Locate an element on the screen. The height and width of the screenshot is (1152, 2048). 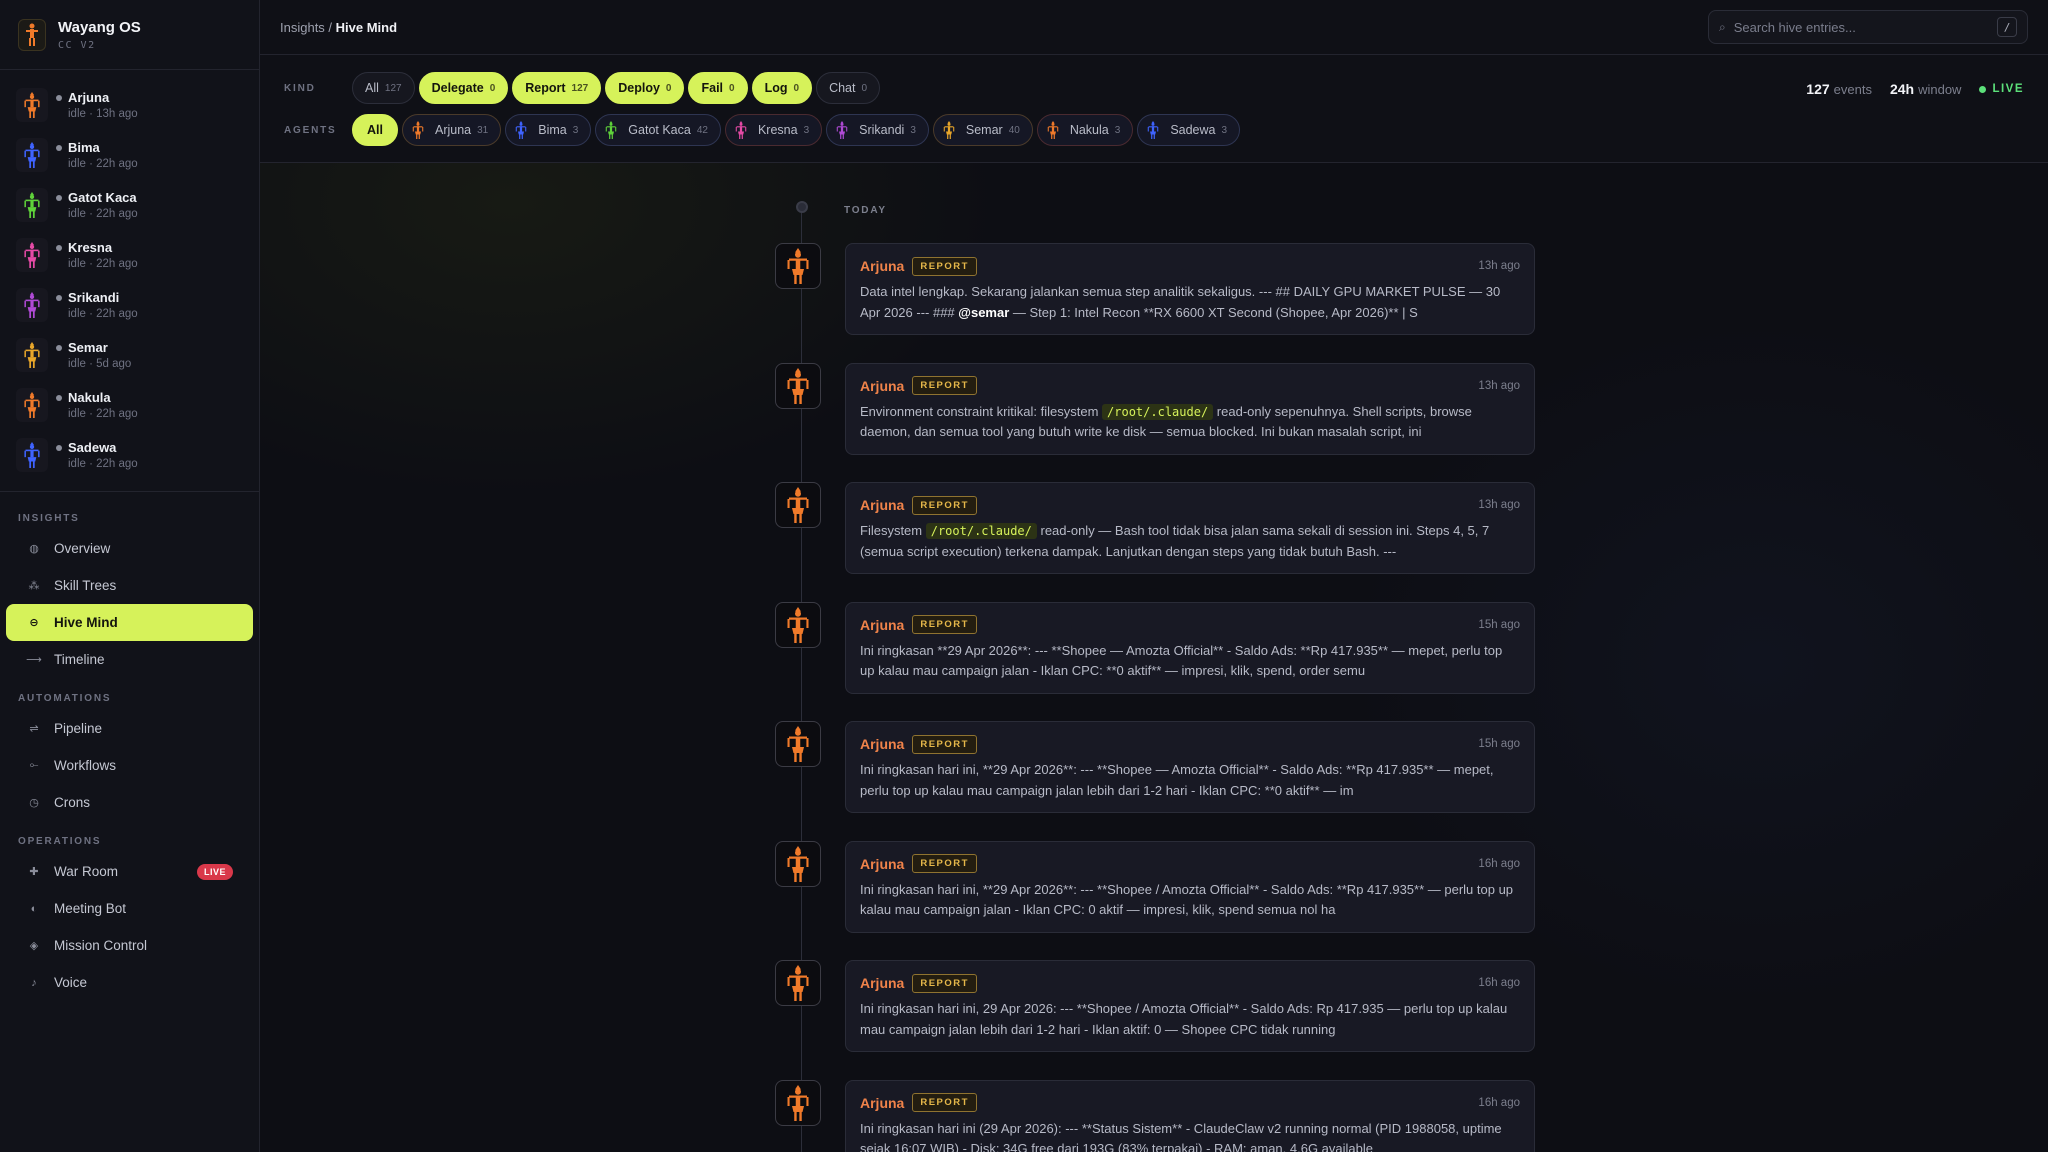
nav-item-workflows: ⟜ Workflows is located at coordinates (129, 765).